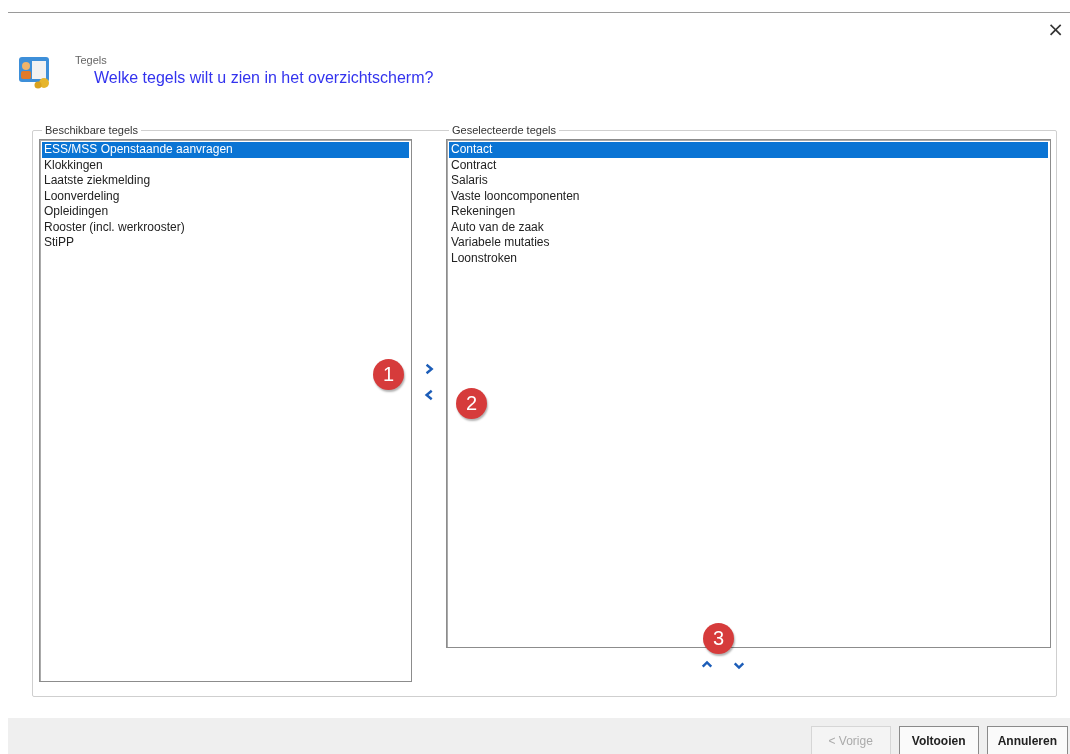 The image size is (1070, 754). I want to click on chevron-right-icon, so click(429, 369).